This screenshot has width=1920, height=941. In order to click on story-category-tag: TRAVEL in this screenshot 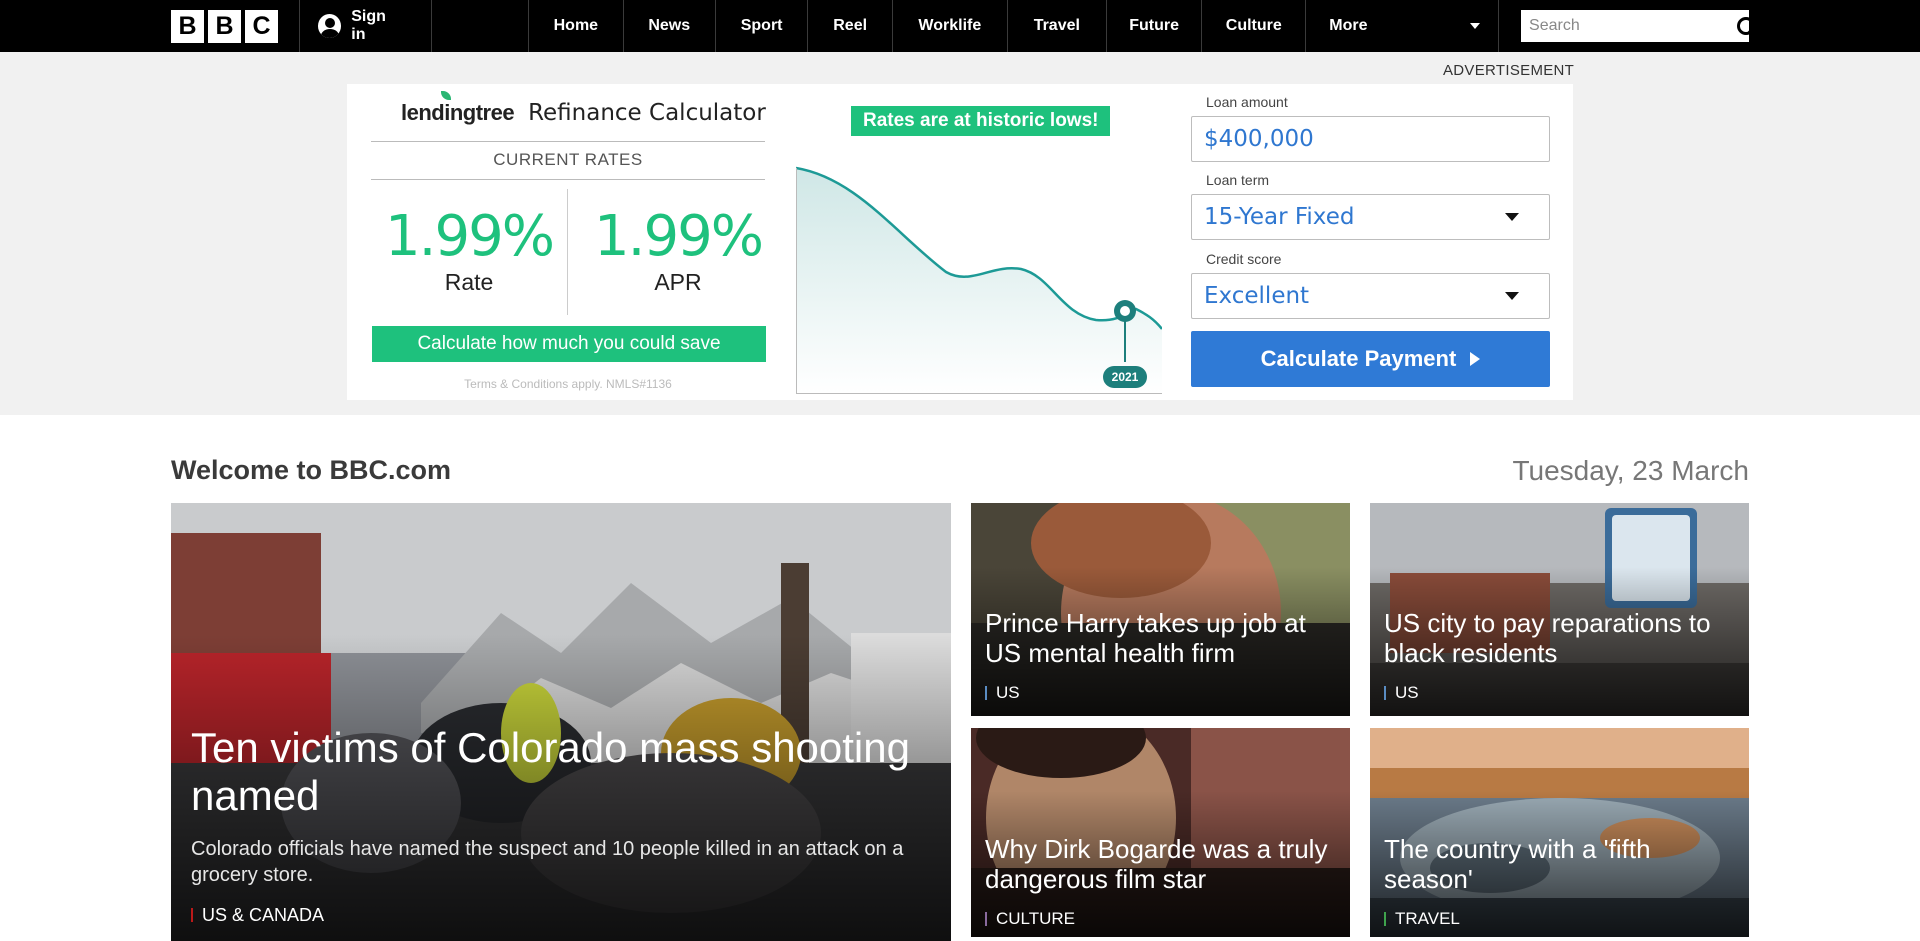, I will do `click(1422, 919)`.